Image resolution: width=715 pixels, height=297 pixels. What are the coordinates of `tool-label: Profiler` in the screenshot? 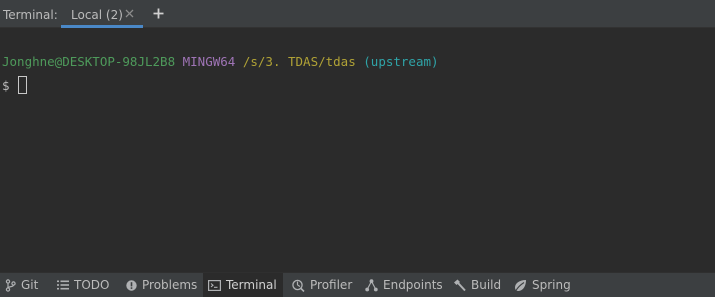 It's located at (331, 285).